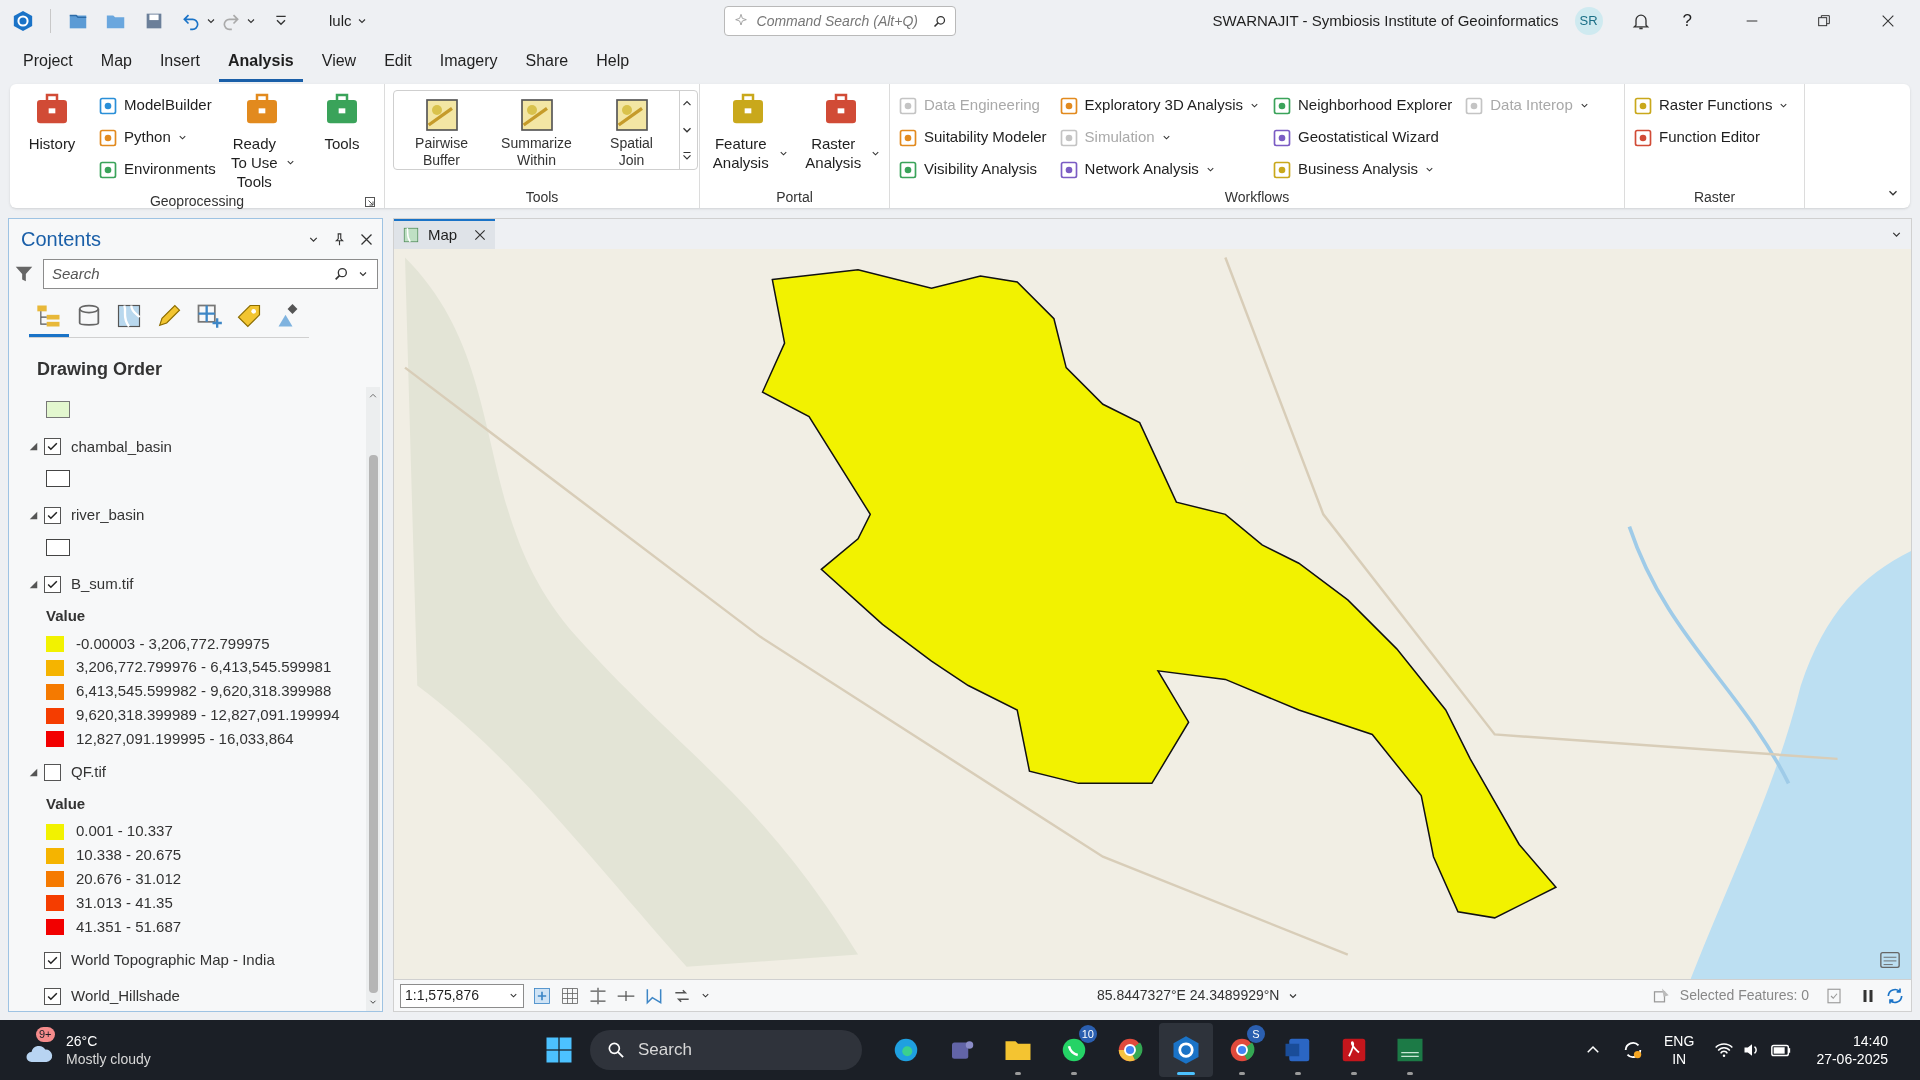 Image resolution: width=1920 pixels, height=1080 pixels. I want to click on layer-name: river_basin, so click(108, 515).